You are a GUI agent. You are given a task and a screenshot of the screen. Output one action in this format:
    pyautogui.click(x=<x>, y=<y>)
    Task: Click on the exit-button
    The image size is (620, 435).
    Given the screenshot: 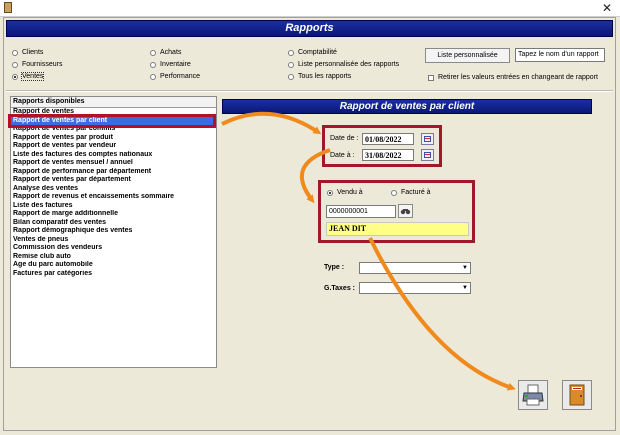 What is the action you would take?
    pyautogui.click(x=577, y=395)
    